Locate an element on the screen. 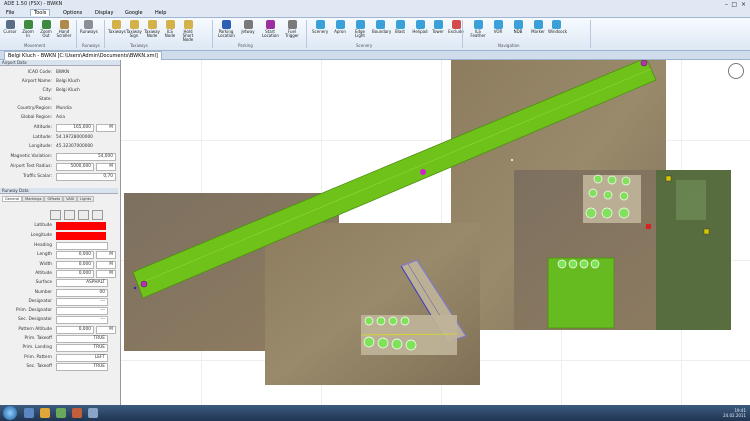 The height and width of the screenshot is (421, 750). ribbon-button-label: Boundary is located at coordinates (382, 31).